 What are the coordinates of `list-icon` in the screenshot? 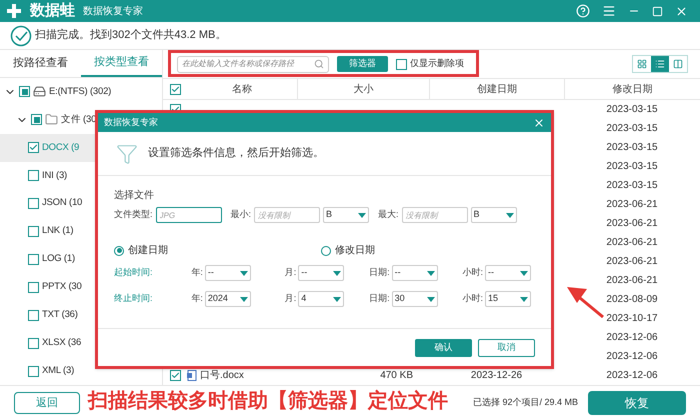 It's located at (660, 64).